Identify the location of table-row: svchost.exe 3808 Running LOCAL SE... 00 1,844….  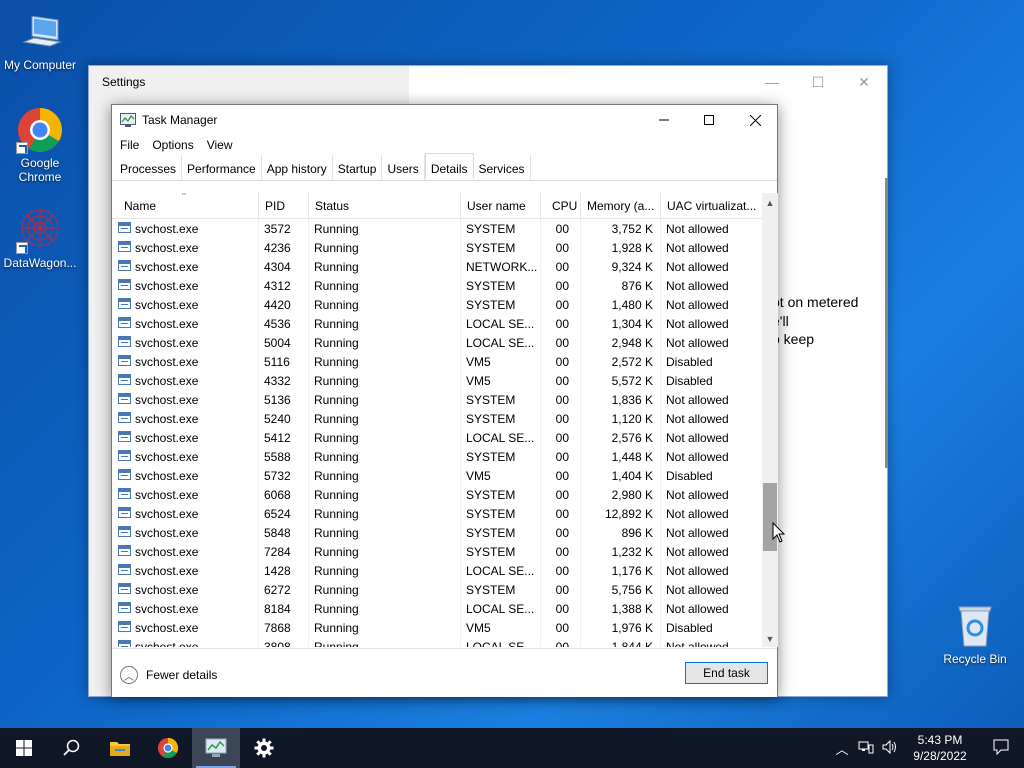
(437, 642).